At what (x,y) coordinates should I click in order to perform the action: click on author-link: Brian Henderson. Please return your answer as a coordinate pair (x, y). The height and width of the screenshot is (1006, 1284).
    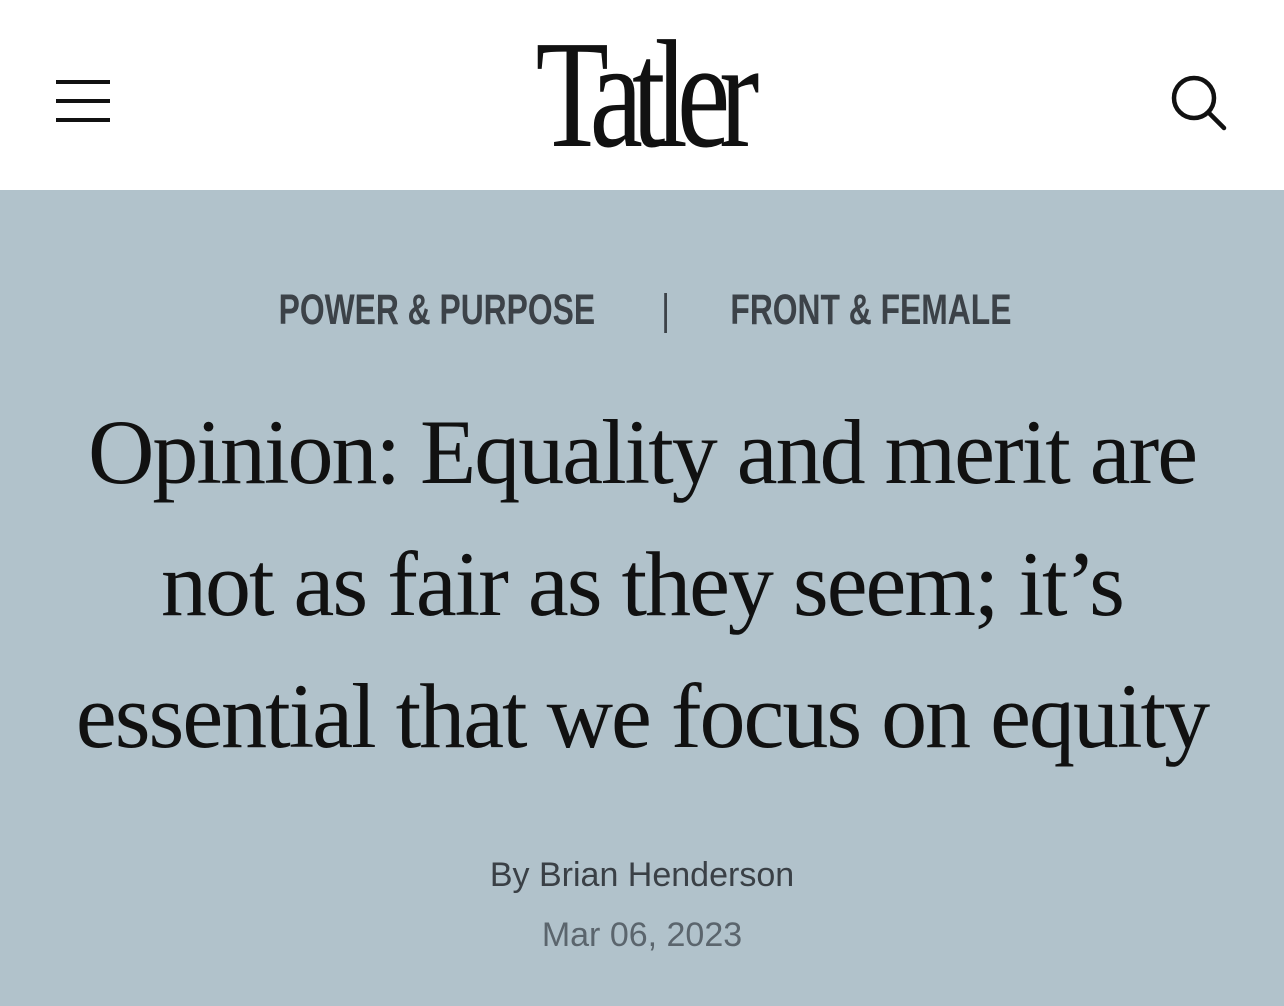
    Looking at the image, I should click on (666, 875).